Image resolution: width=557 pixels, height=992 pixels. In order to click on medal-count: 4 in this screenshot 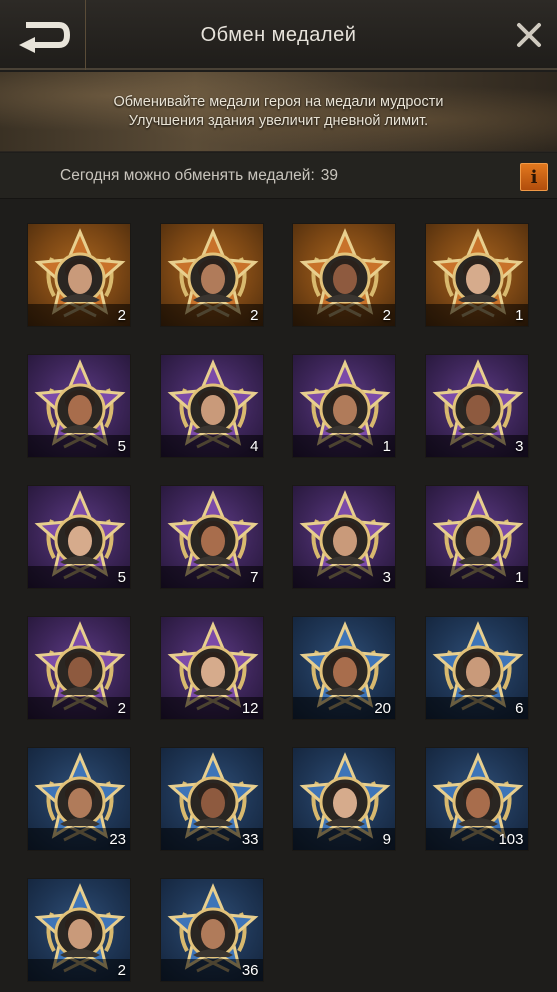, I will do `click(254, 446)`.